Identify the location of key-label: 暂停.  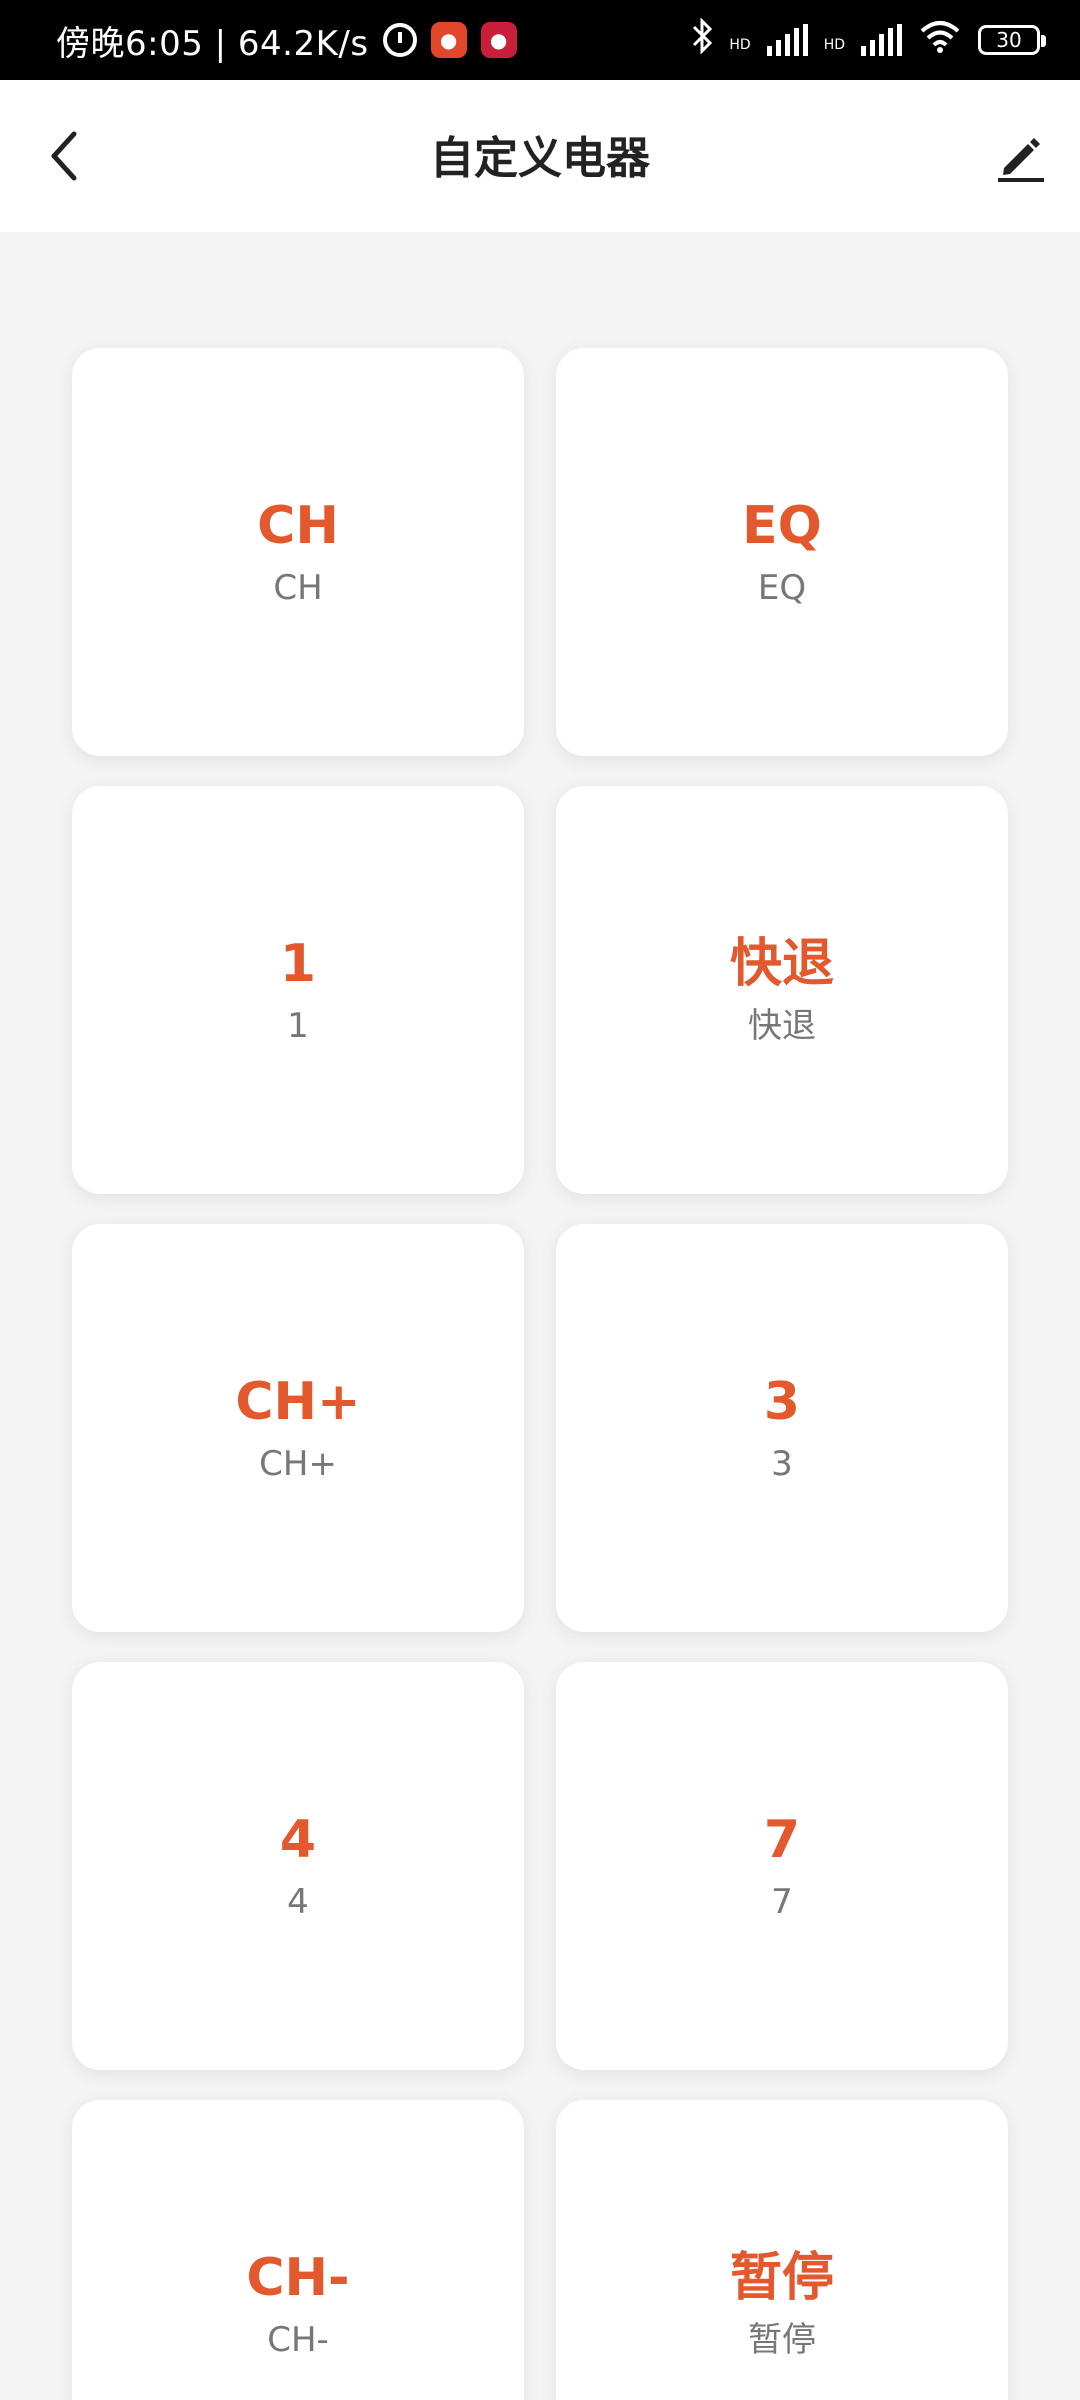
(781, 2278).